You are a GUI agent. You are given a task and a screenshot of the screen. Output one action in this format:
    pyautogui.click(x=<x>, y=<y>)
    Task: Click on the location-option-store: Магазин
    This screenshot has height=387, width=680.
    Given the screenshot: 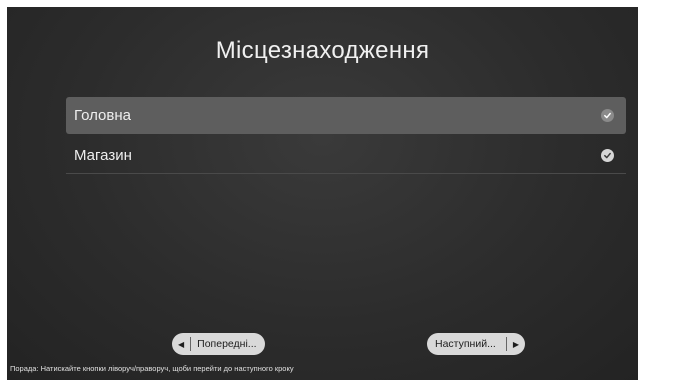 What is the action you would take?
    pyautogui.click(x=346, y=155)
    